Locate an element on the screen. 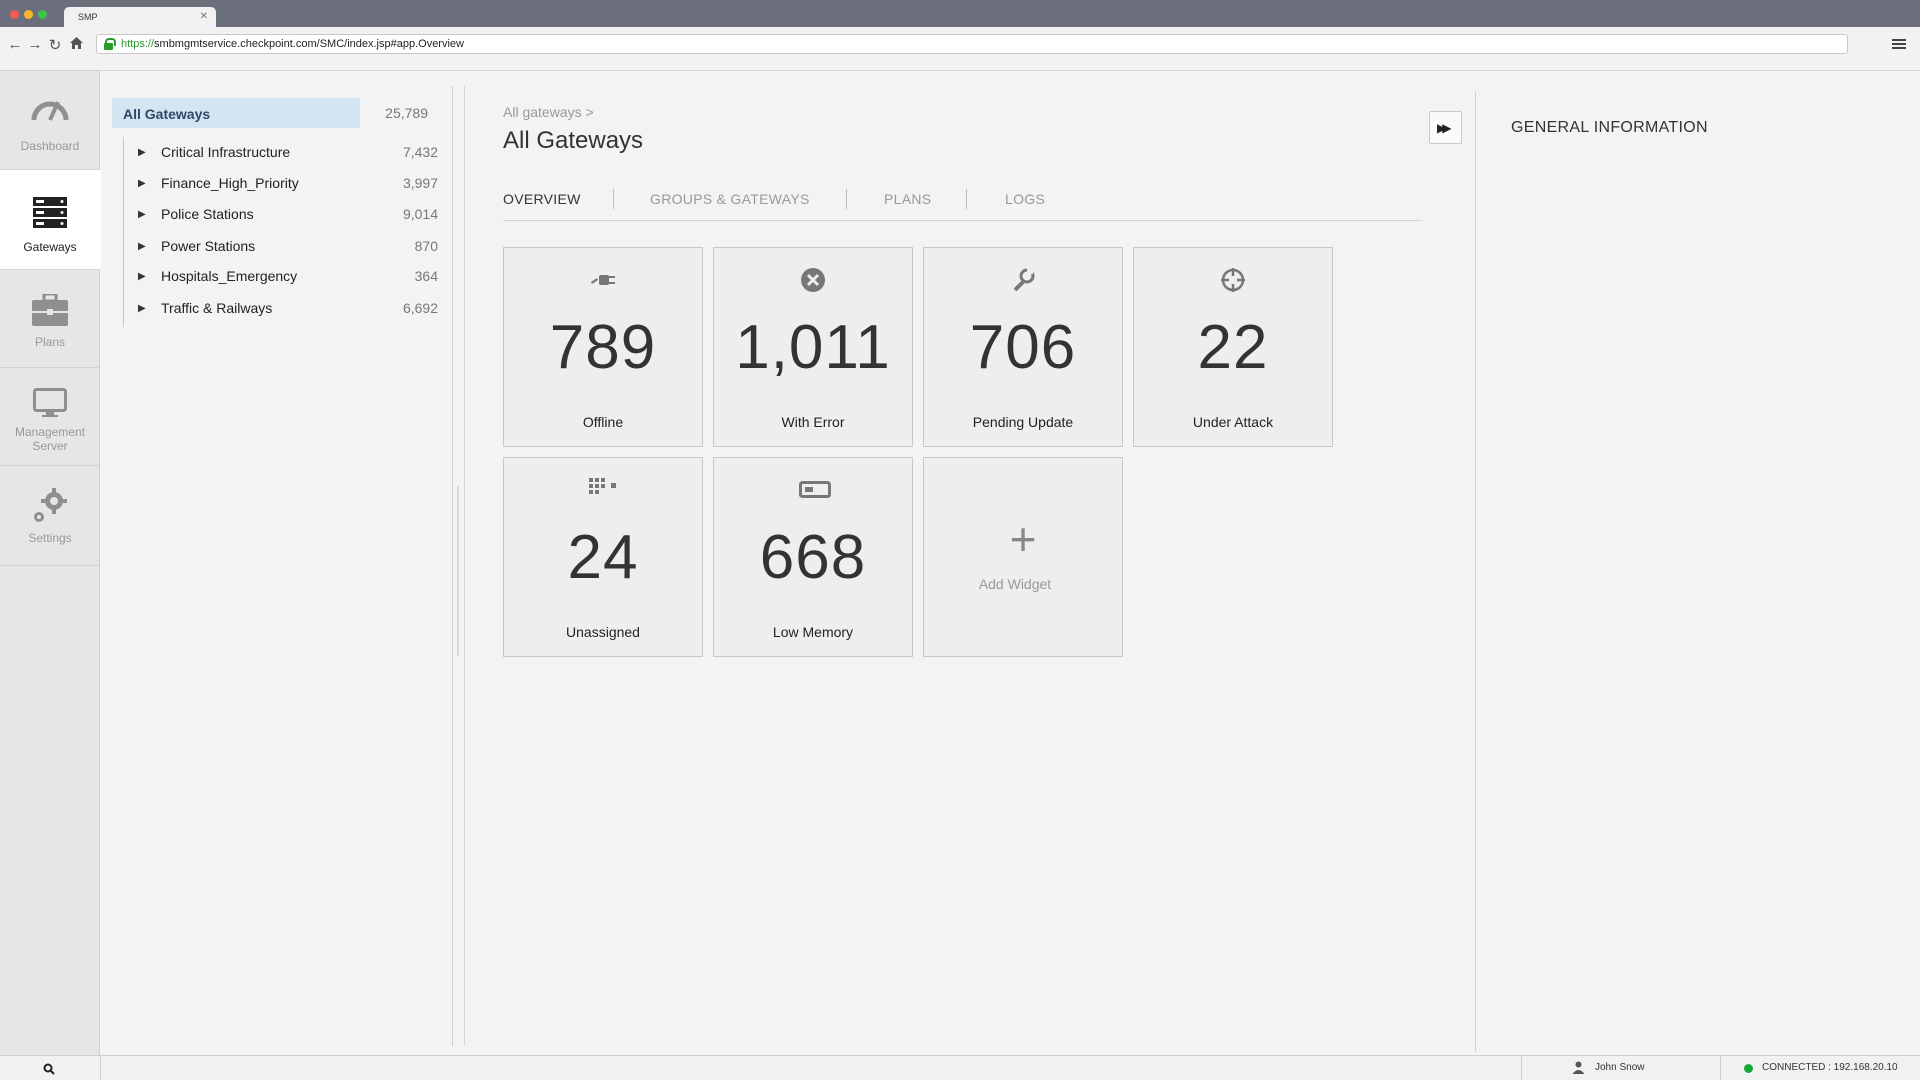 The width and height of the screenshot is (1920, 1080). browser-tab: SMP ✕ is located at coordinates (140, 17).